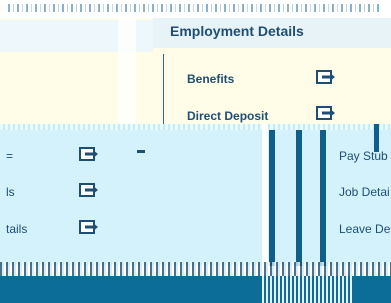  I want to click on right-item-2: Job Detai, so click(364, 192).